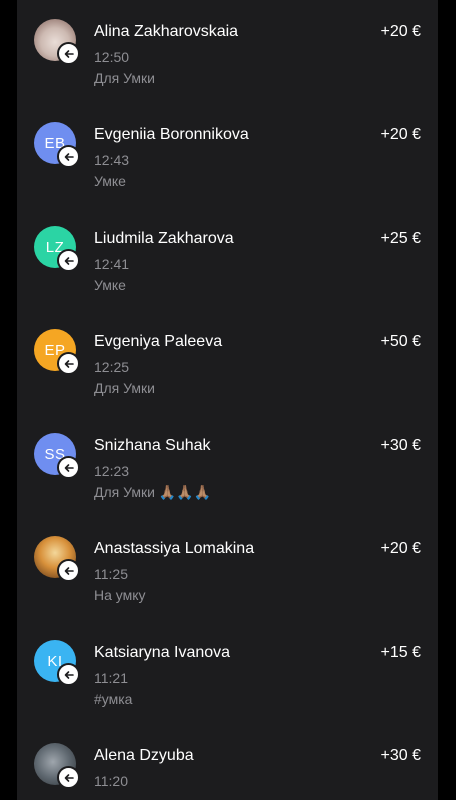 This screenshot has width=456, height=800. Describe the element at coordinates (227, 667) in the screenshot. I see `transaction-row: KI Katsiaryna Ivanova +15 € 11:21 #умка` at that location.